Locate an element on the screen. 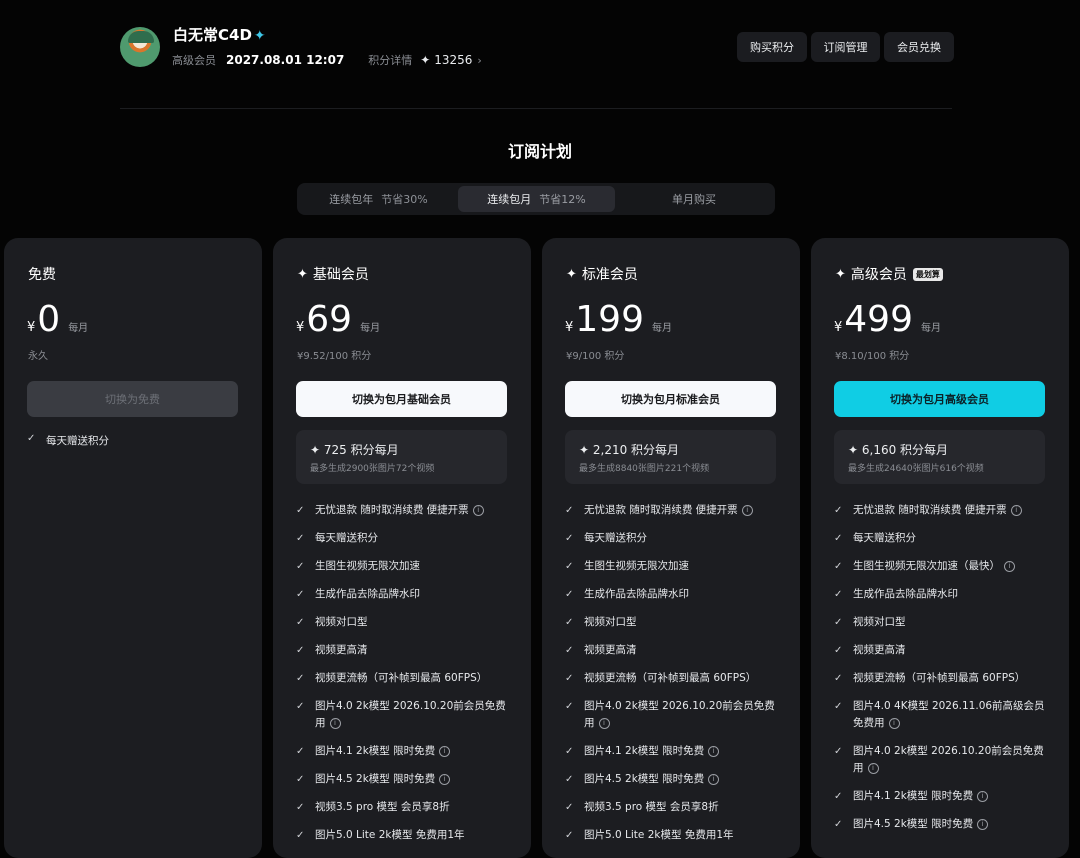  feature-label: 图片4.0 2k模型 2026.10.20前会员免费用 is located at coordinates (410, 714).